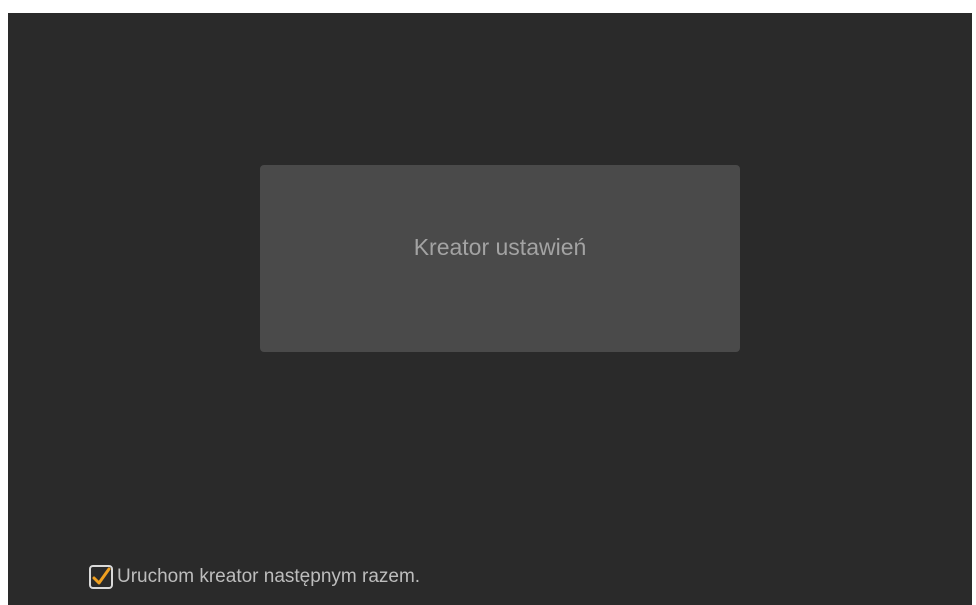 Image resolution: width=976 pixels, height=605 pixels. What do you see at coordinates (500, 247) in the screenshot?
I see `setup-wizard-button-label: Kreator ustawień` at bounding box center [500, 247].